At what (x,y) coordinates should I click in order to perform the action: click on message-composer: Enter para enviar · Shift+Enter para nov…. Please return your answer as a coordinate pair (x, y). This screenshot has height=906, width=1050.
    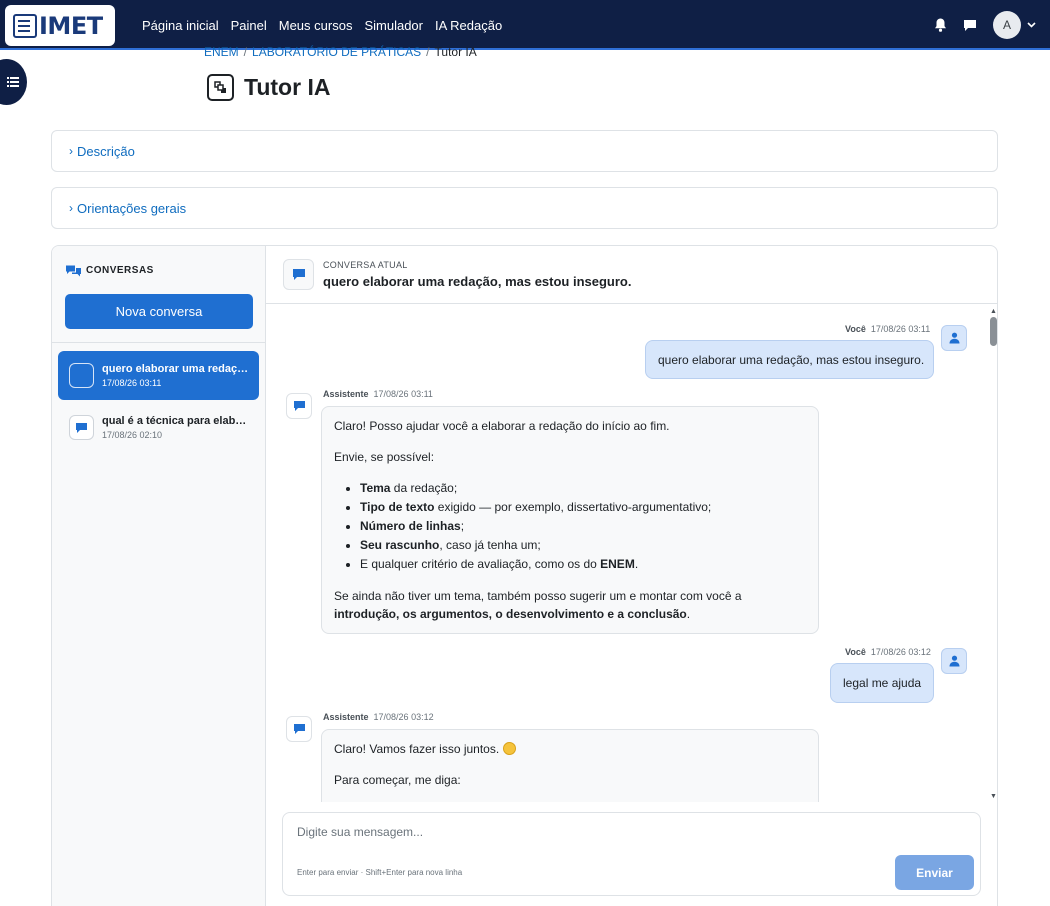
    Looking at the image, I should click on (631, 854).